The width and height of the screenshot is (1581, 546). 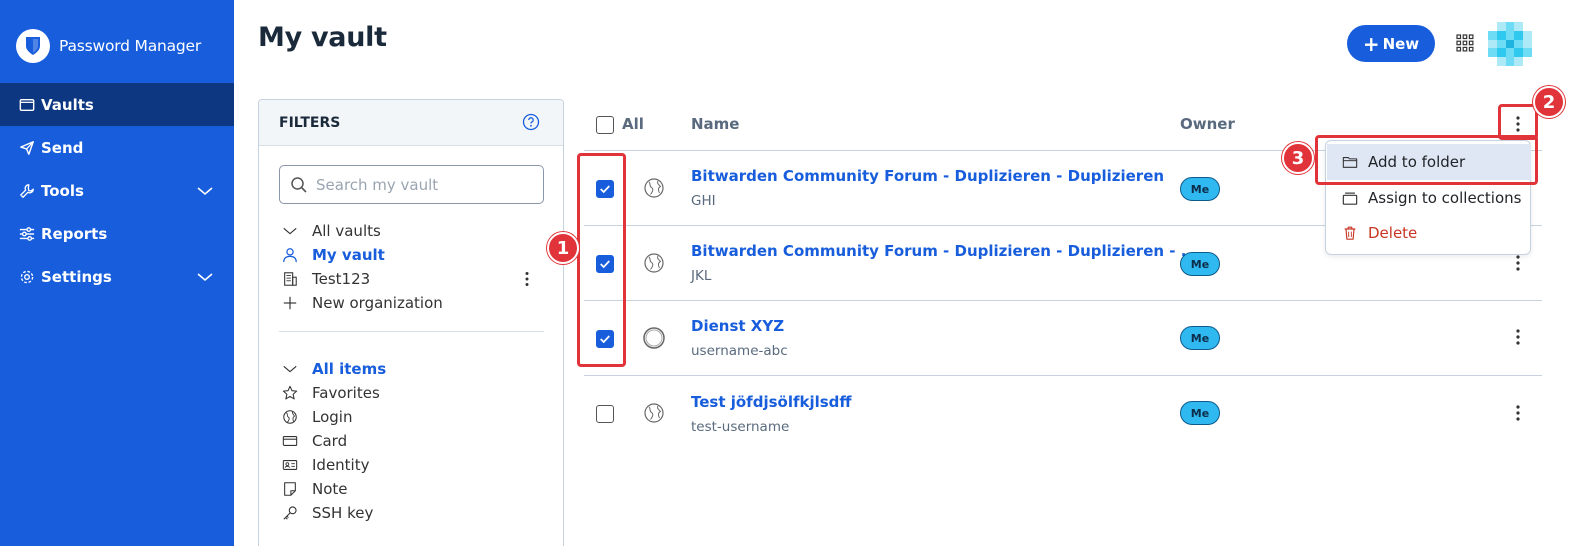 What do you see at coordinates (740, 427) in the screenshot?
I see `item-subtitle: test-username` at bounding box center [740, 427].